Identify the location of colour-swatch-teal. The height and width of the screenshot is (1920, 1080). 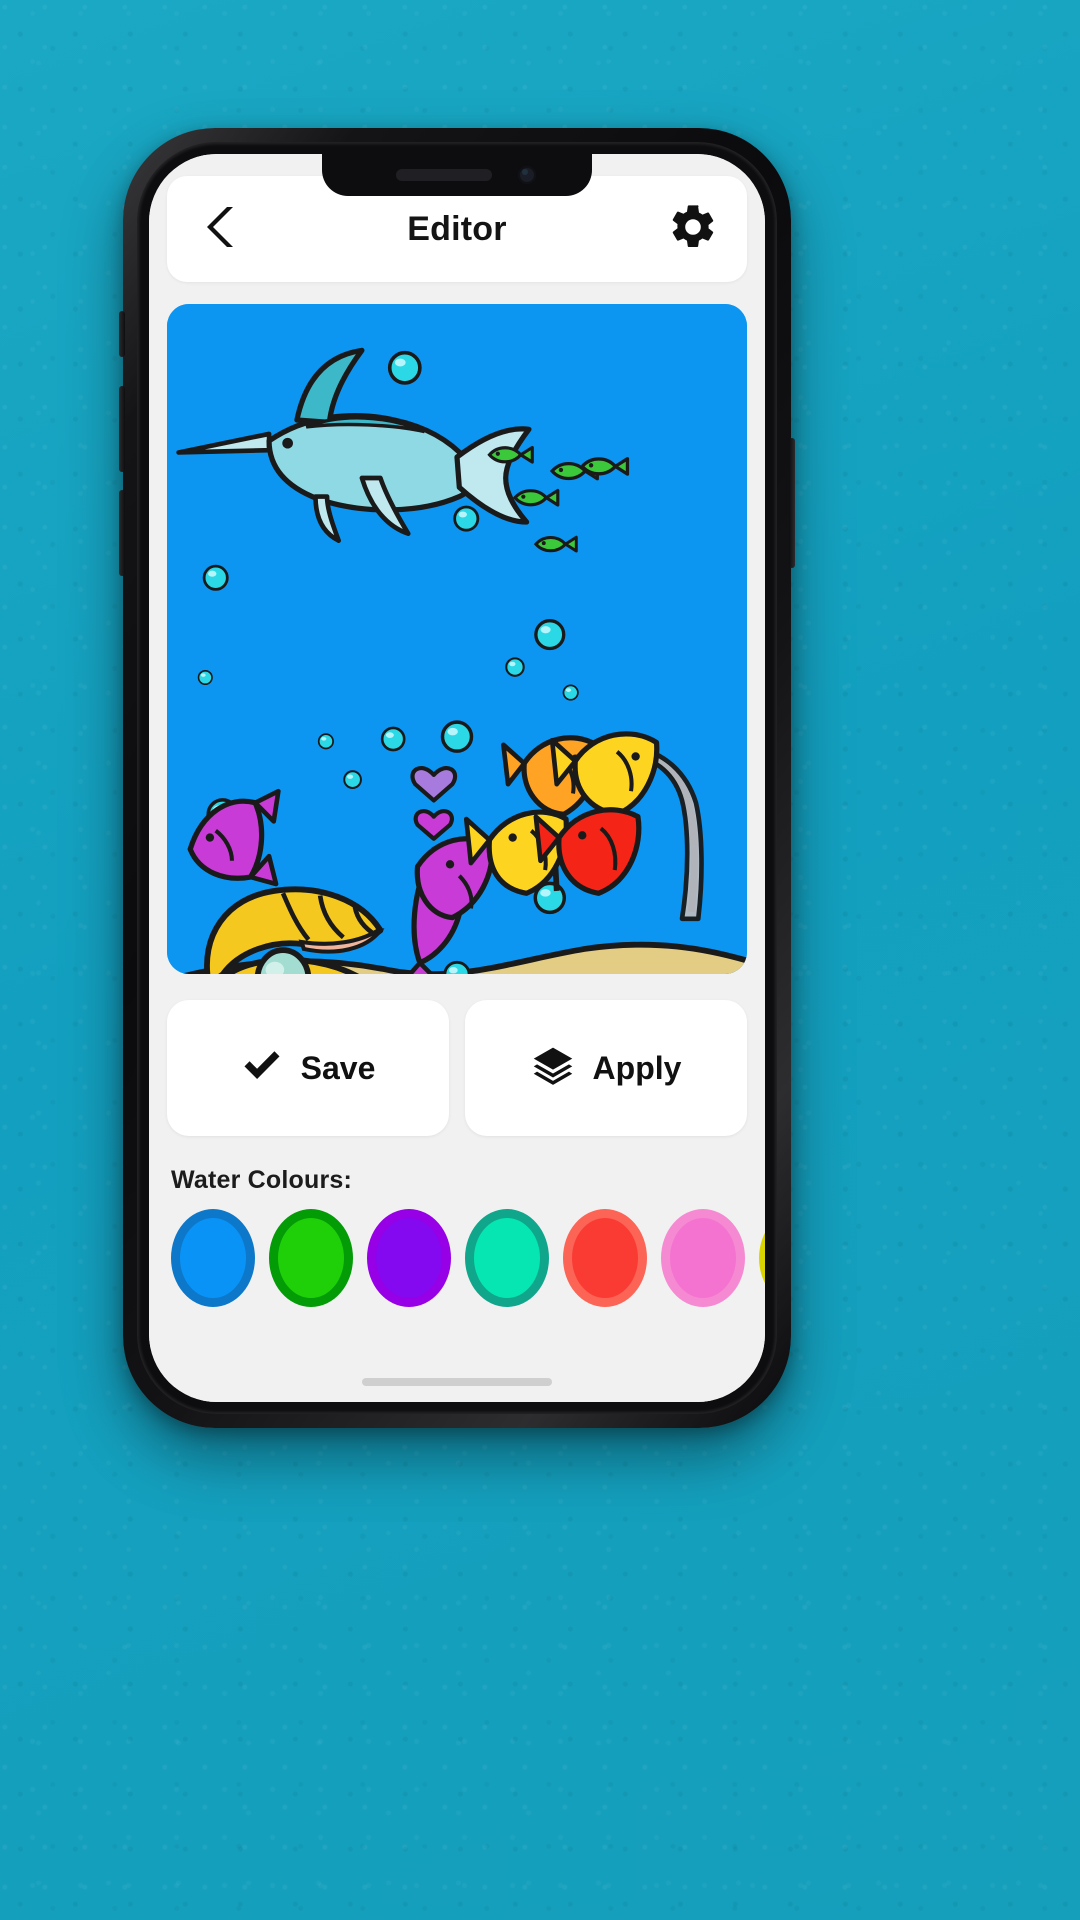
(507, 1258).